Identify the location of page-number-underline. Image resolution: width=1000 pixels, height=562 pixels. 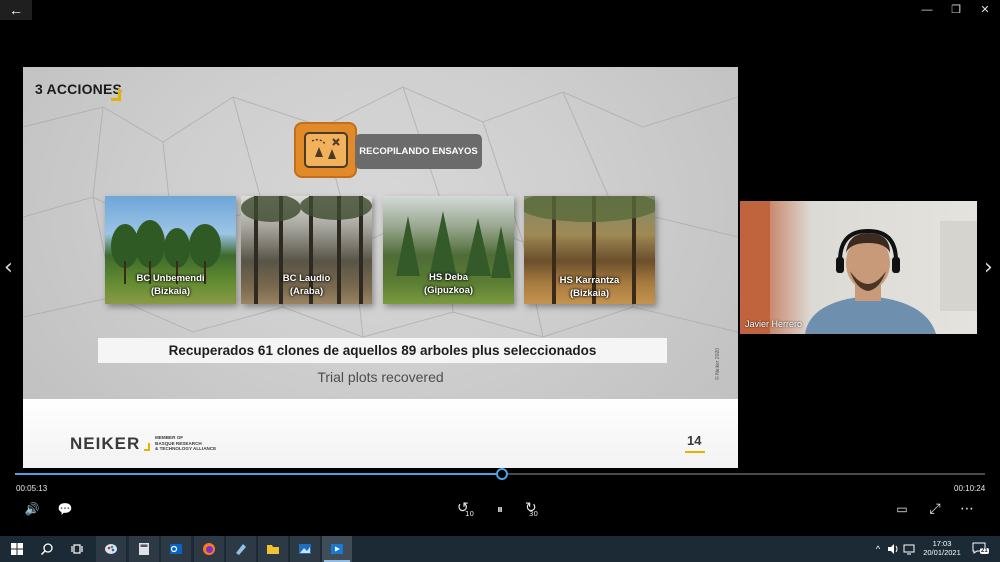
(695, 452).